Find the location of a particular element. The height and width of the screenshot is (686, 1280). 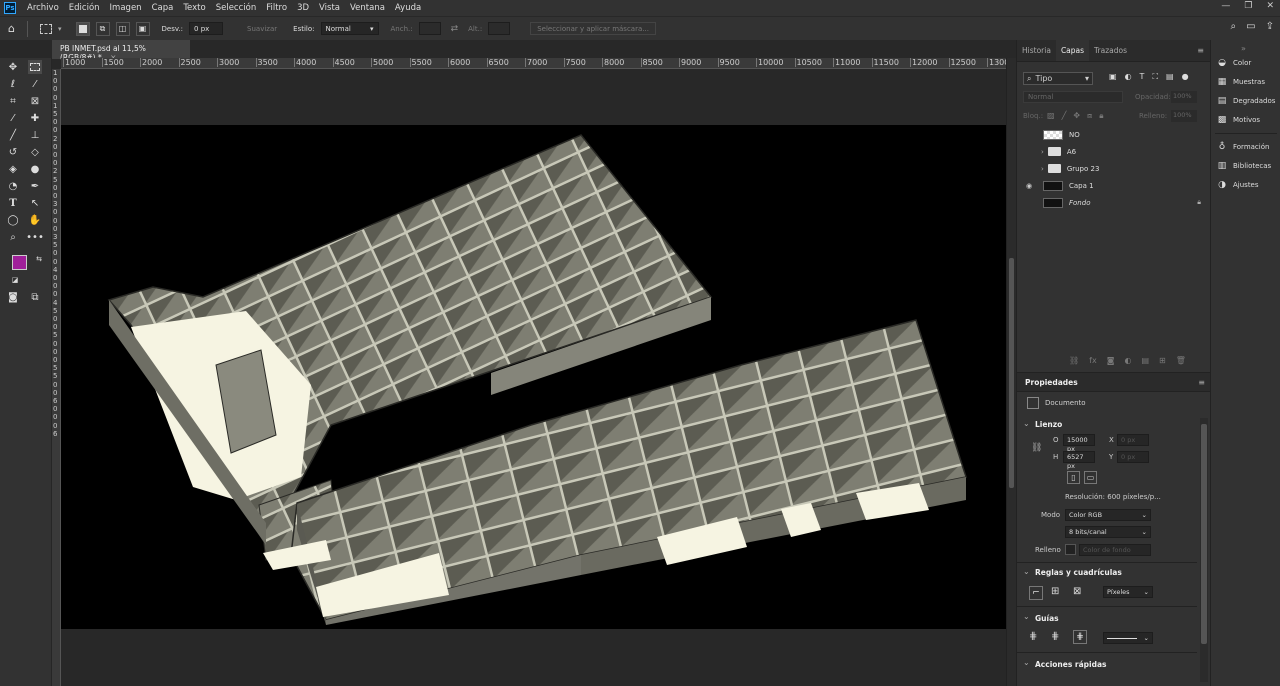

canvas-width-input: 15000 px is located at coordinates (1079, 443).